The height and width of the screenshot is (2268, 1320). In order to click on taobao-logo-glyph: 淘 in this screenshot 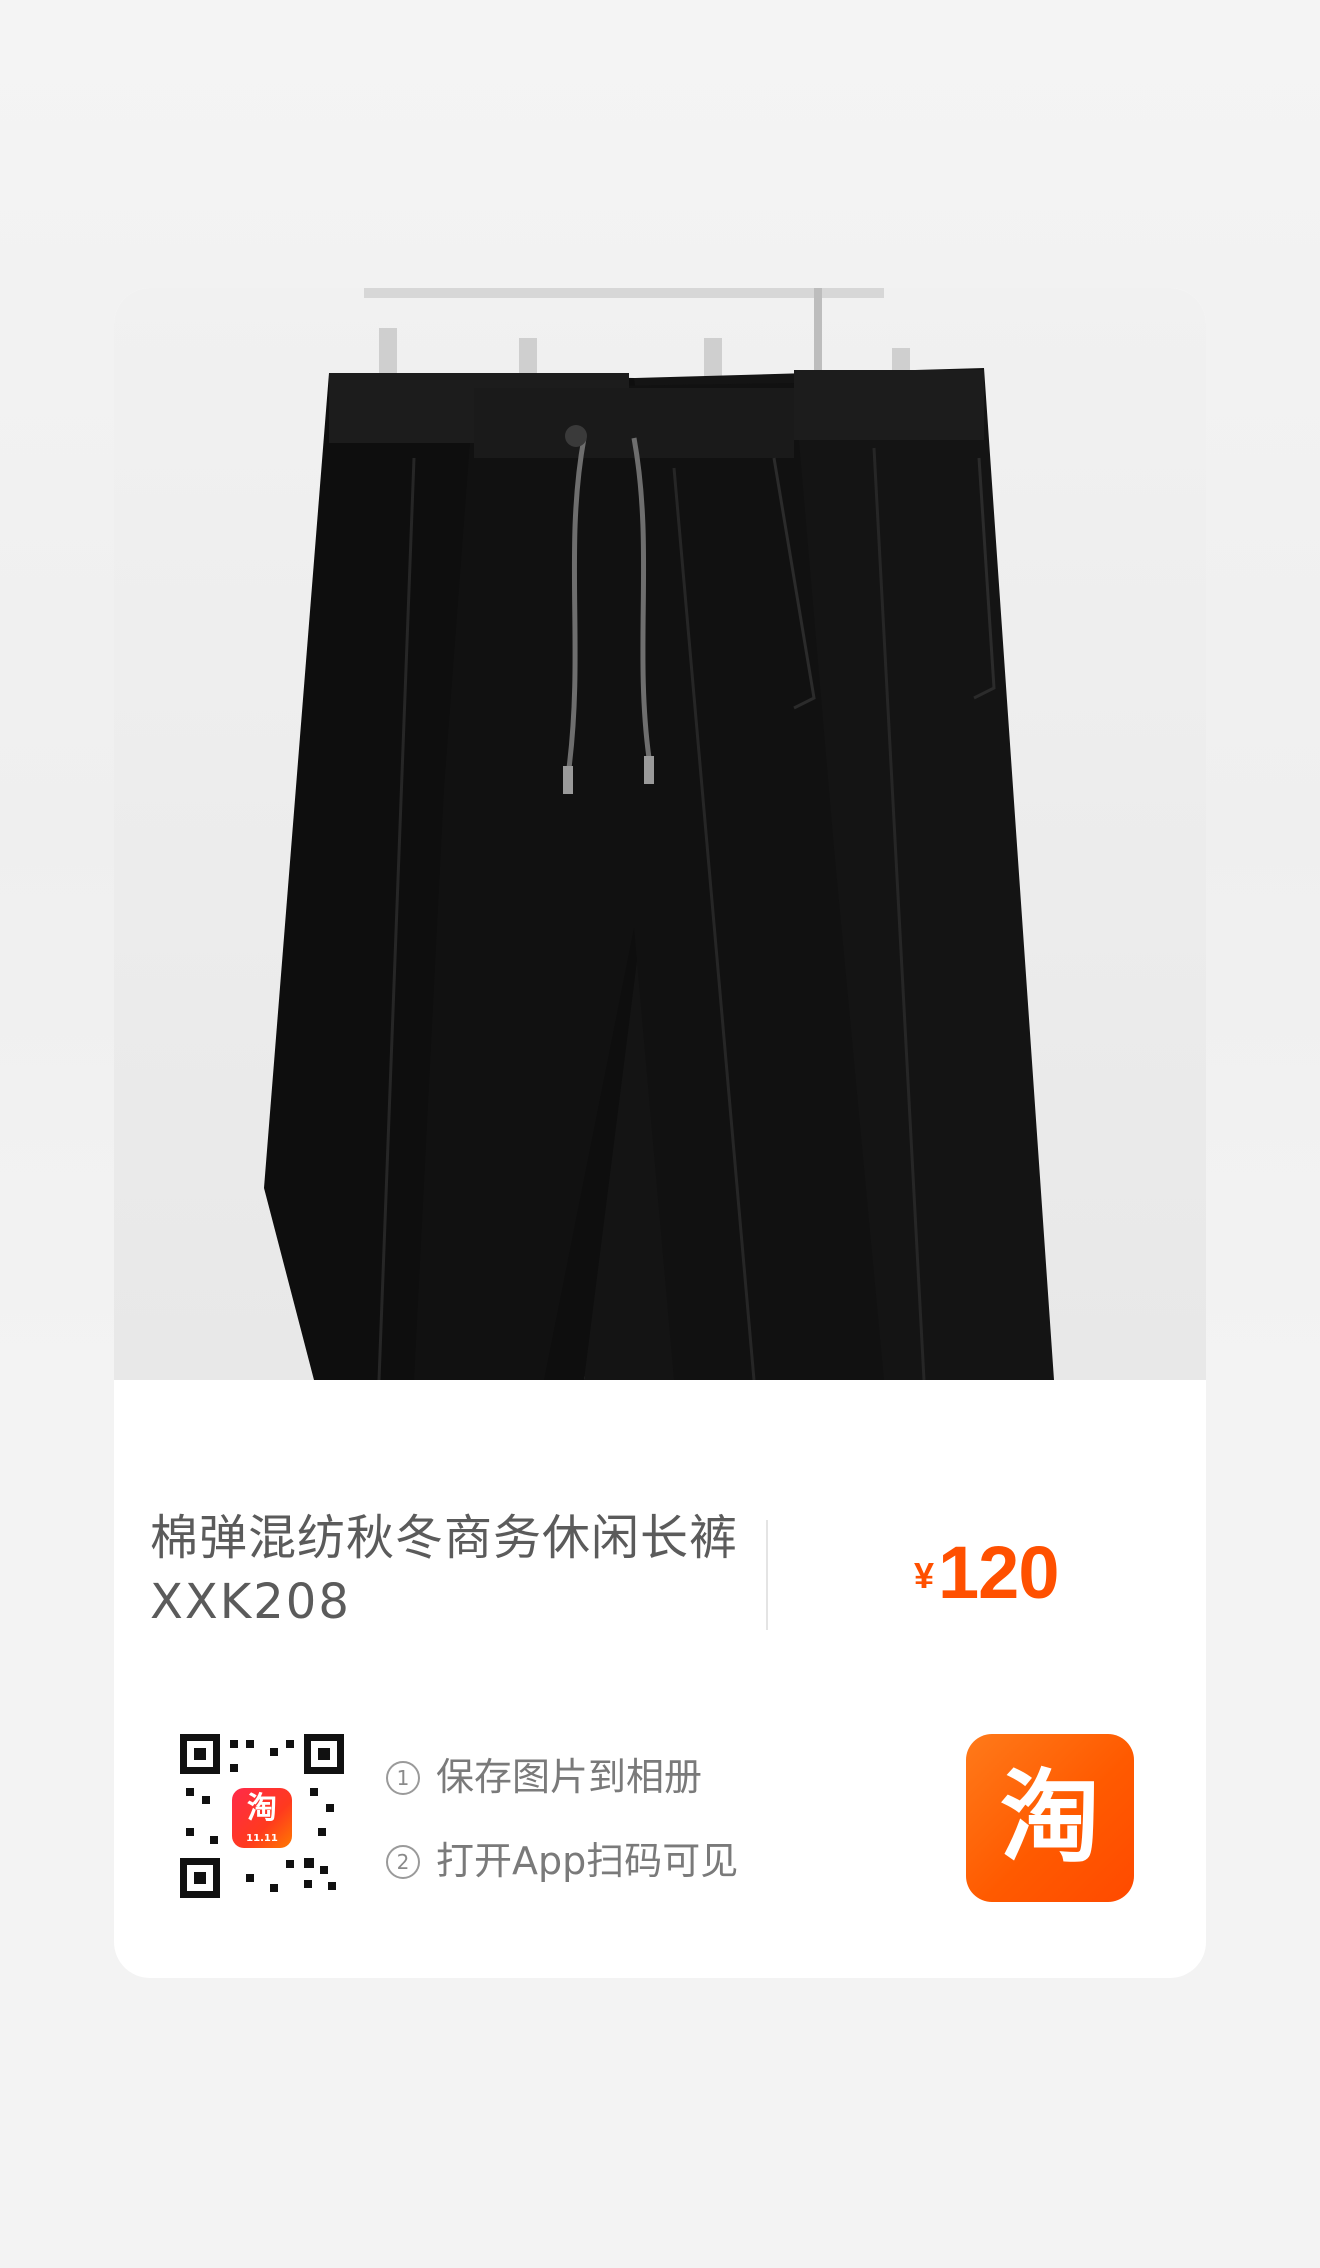, I will do `click(1050, 1817)`.